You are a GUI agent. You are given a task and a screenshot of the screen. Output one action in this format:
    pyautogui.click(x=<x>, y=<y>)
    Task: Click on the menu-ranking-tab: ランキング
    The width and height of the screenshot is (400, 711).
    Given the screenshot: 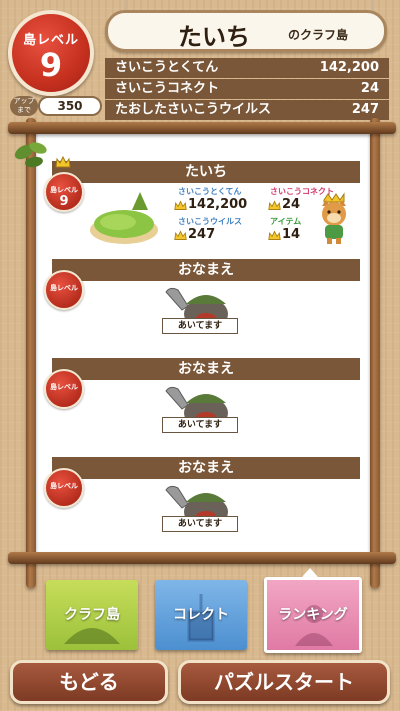 What is the action you would take?
    pyautogui.click(x=313, y=615)
    